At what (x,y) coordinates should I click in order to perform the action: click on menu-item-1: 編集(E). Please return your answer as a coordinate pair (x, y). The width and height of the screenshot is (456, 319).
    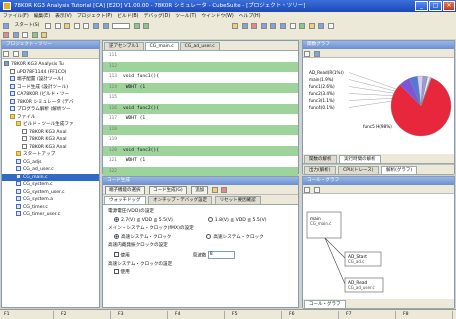
    Looking at the image, I should click on (42, 16).